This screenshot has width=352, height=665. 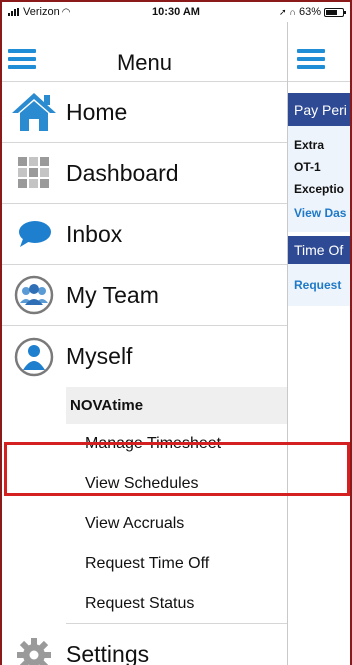 I want to click on submenu-heading: NOVAtime, so click(x=176, y=405).